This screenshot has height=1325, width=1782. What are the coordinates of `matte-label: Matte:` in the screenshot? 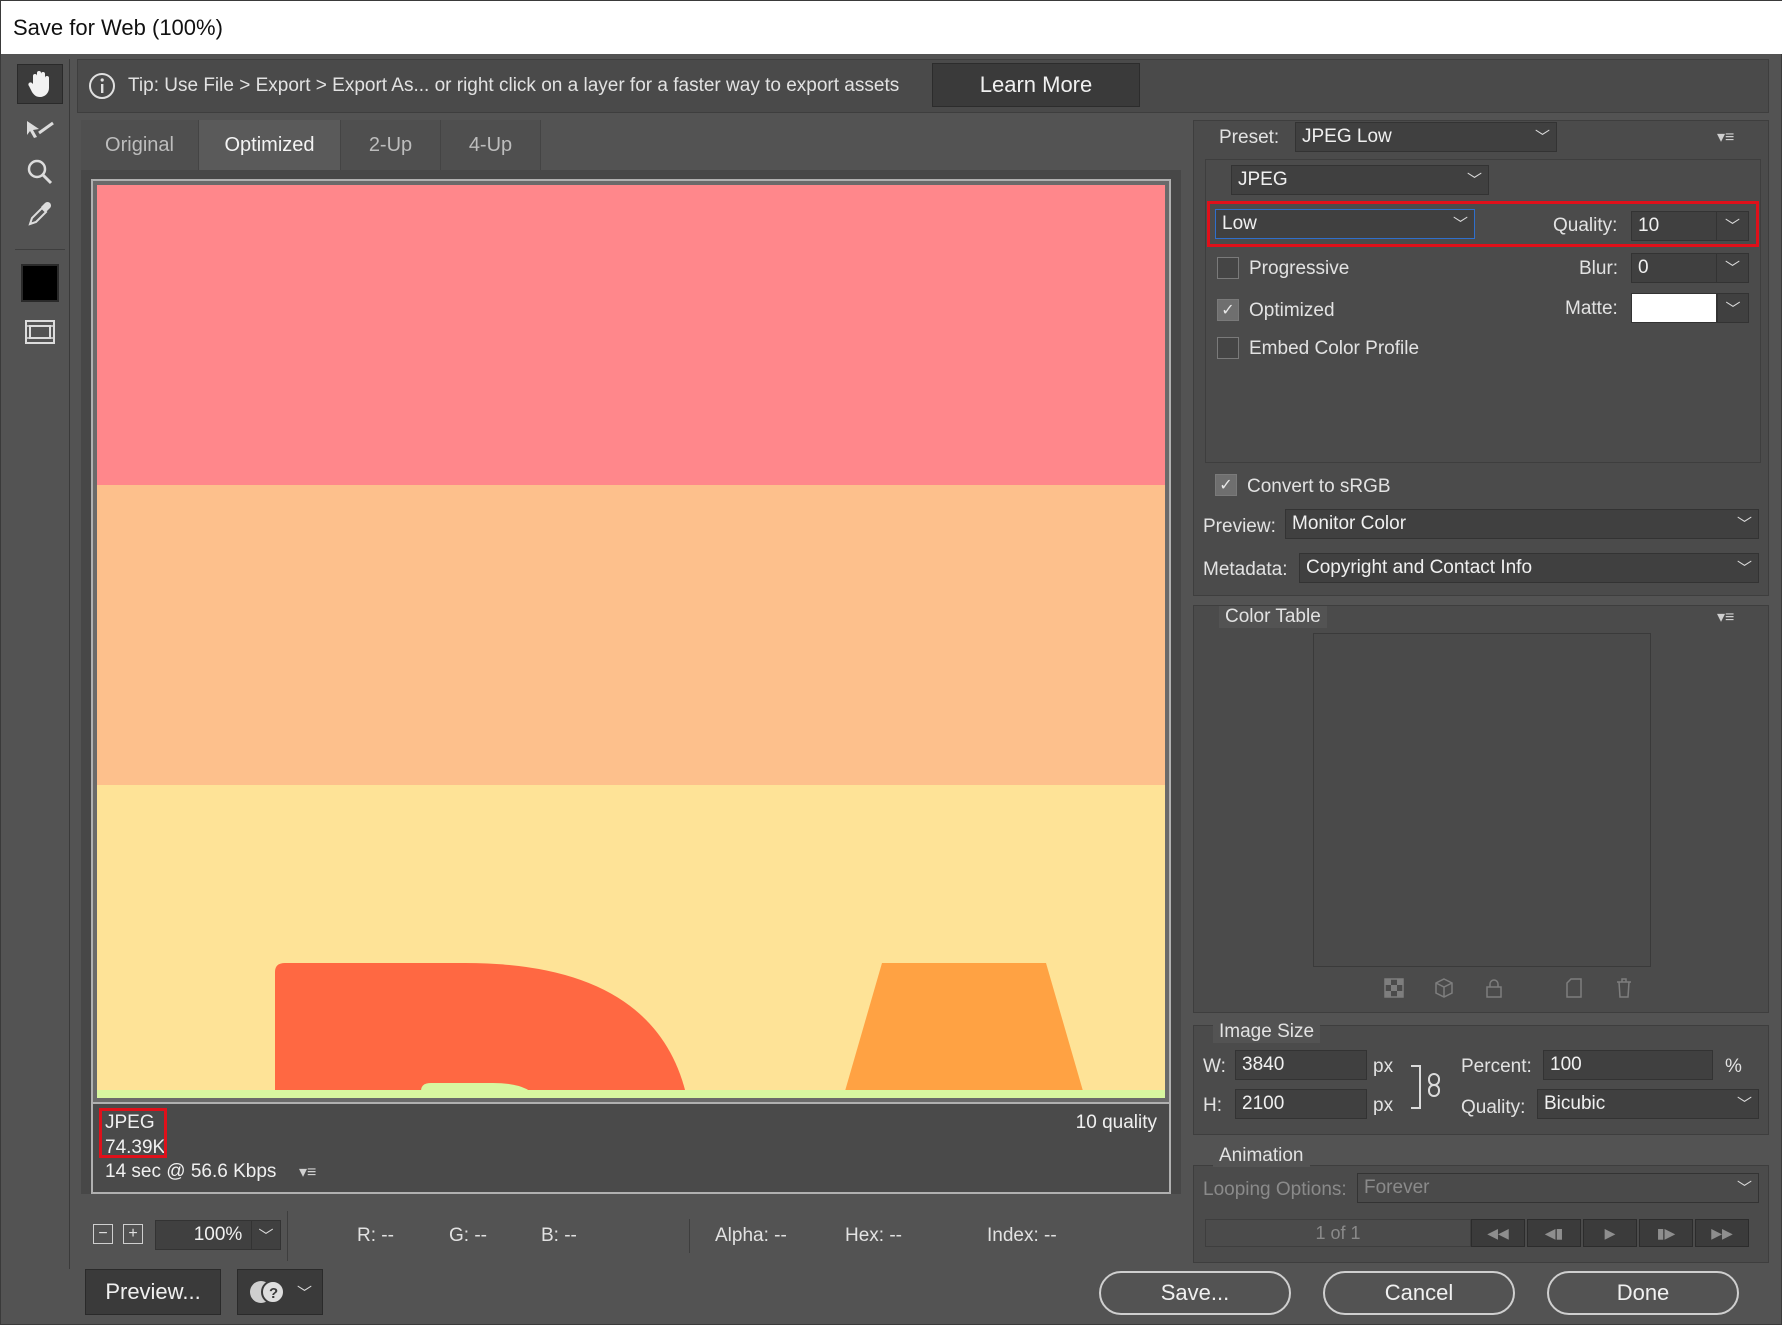 It's located at (1591, 308).